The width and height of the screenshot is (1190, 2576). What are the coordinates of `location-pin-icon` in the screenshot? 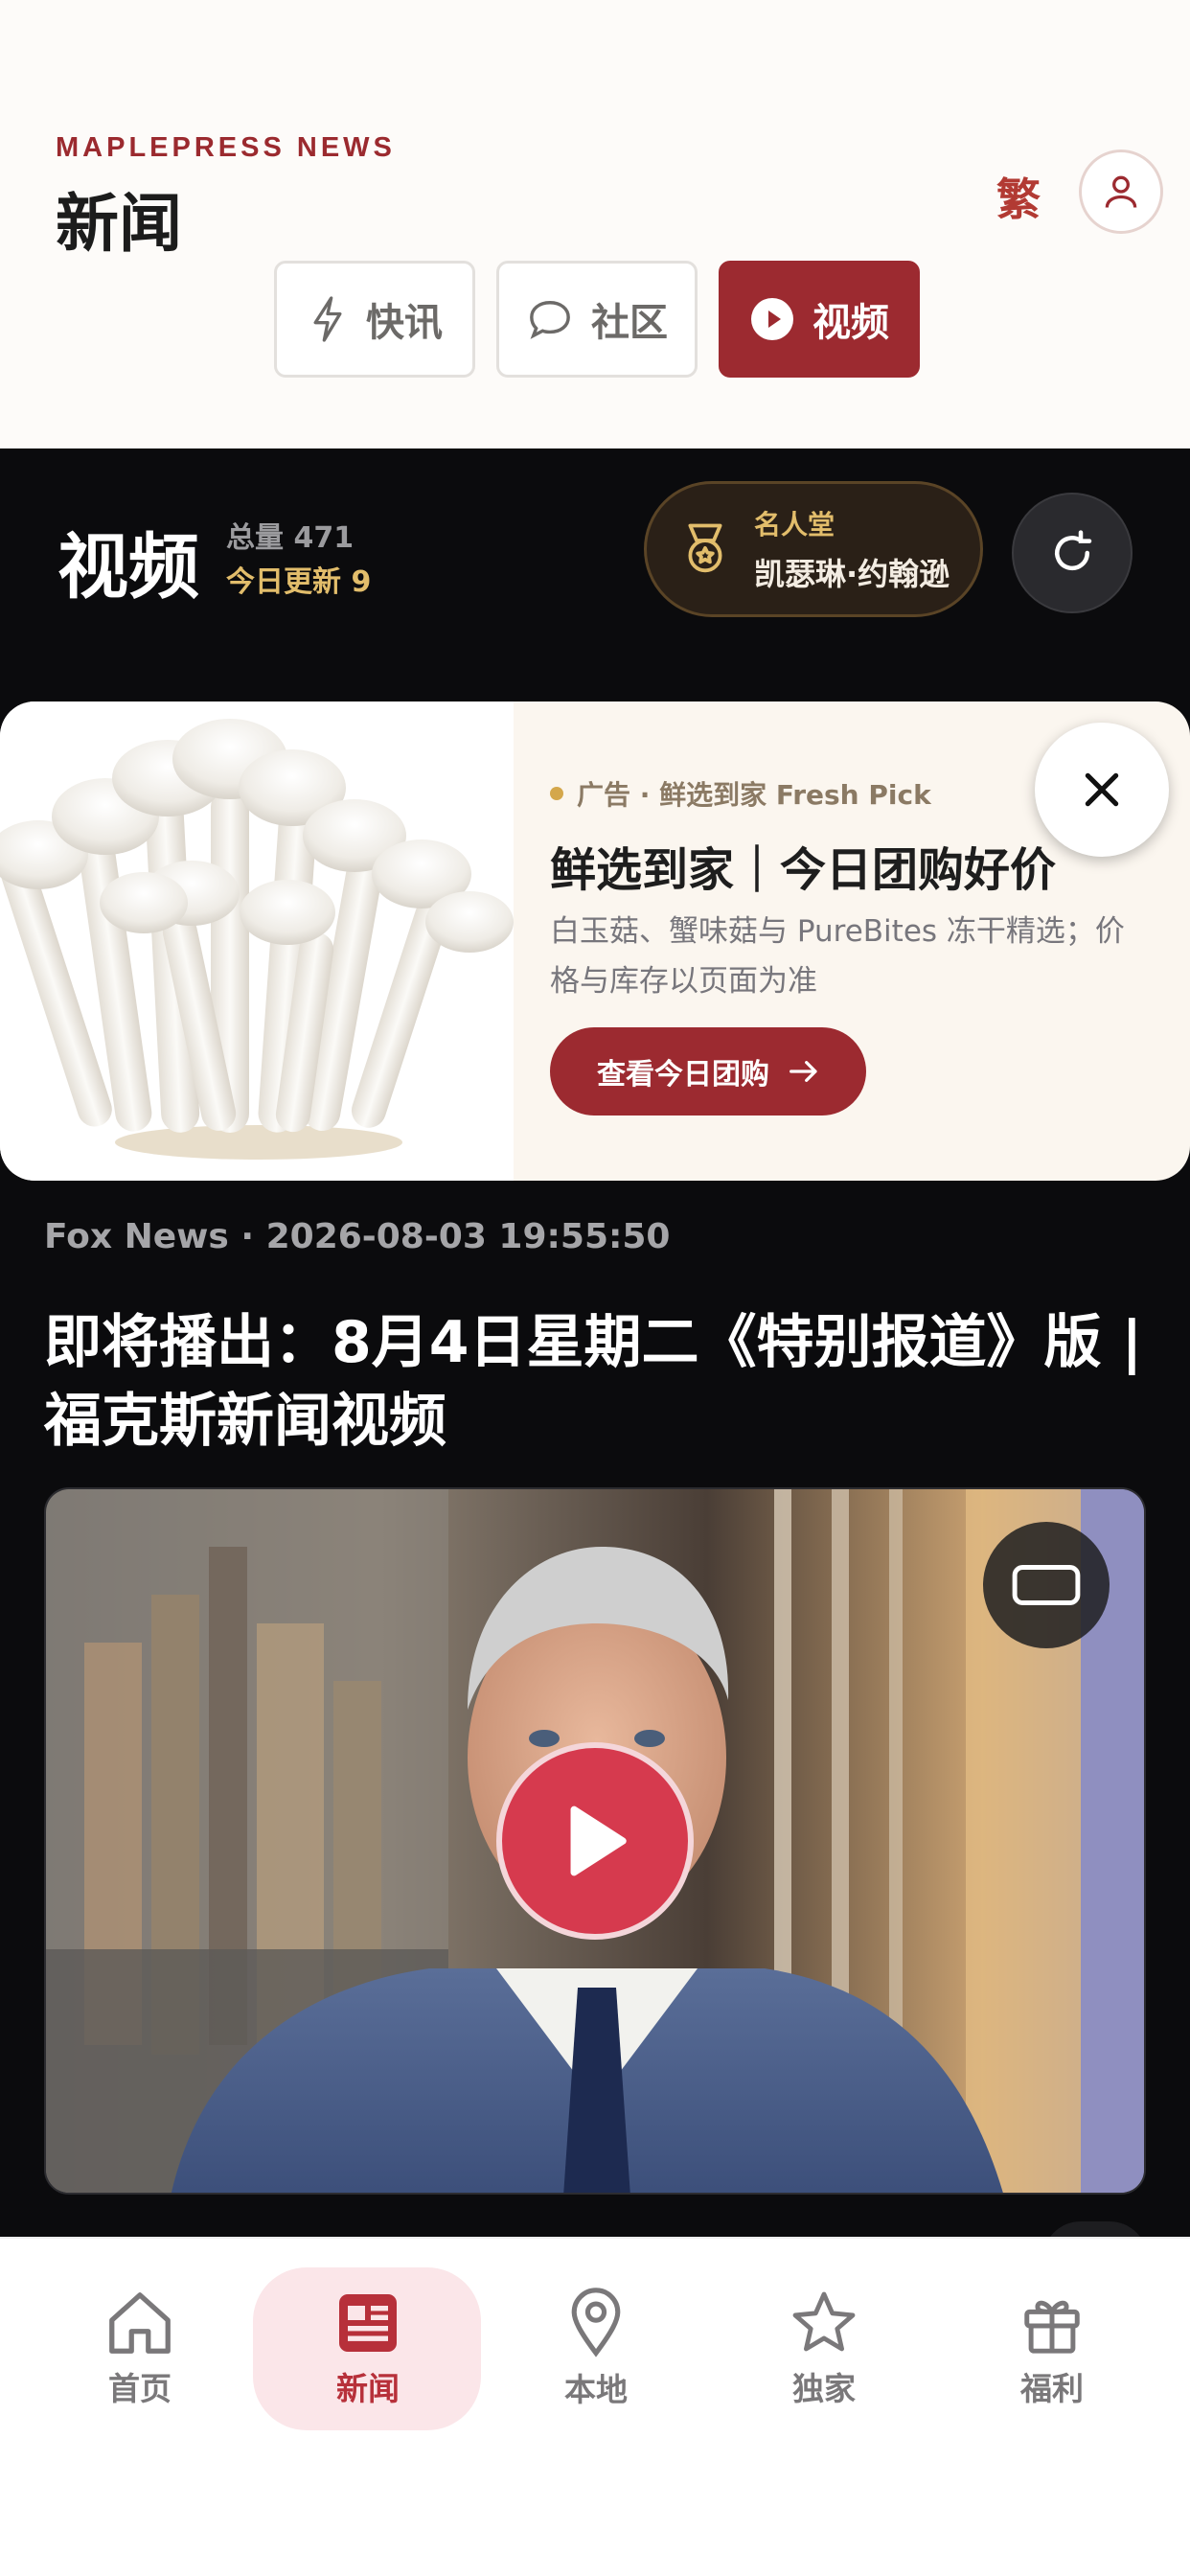 It's located at (596, 2323).